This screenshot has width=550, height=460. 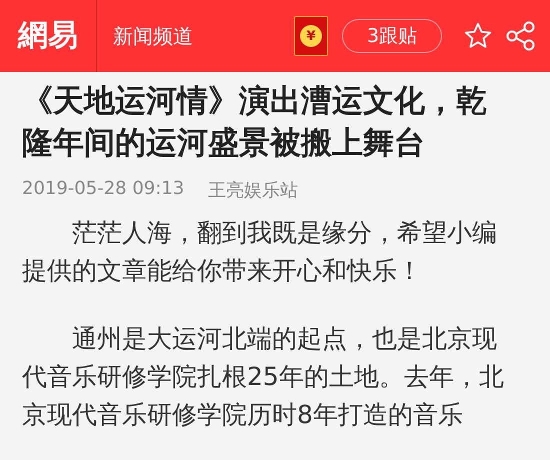 What do you see at coordinates (521, 36) in the screenshot?
I see `share-icon` at bounding box center [521, 36].